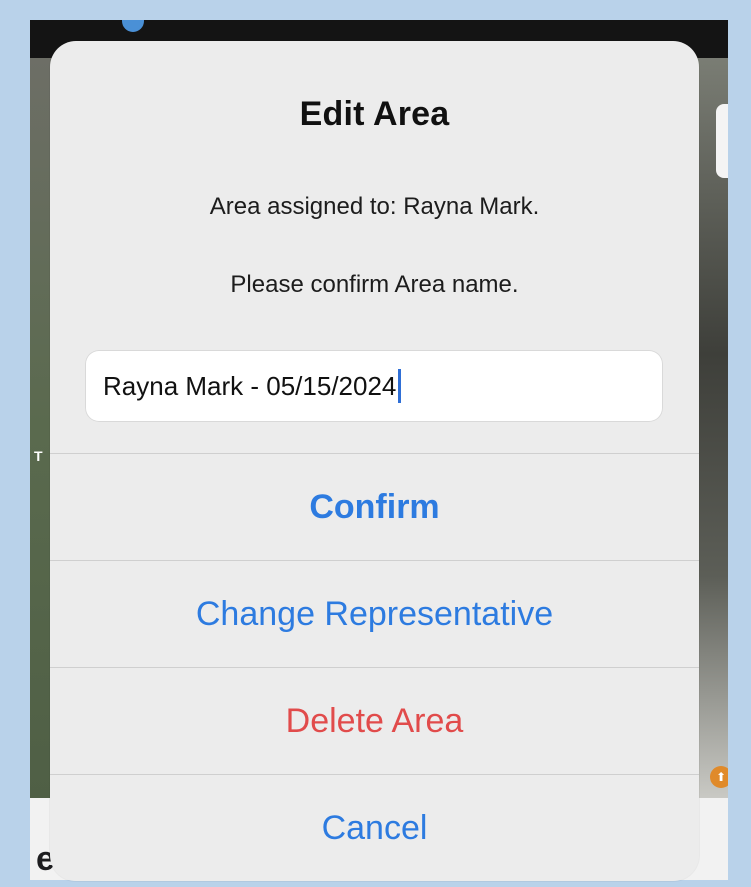  What do you see at coordinates (719, 777) in the screenshot?
I see `map-pin-icon: ⬆` at bounding box center [719, 777].